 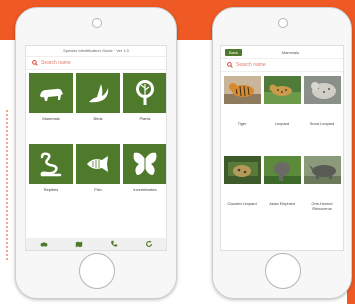 I want to click on header-bar: Back Mammals, so click(x=282, y=52).